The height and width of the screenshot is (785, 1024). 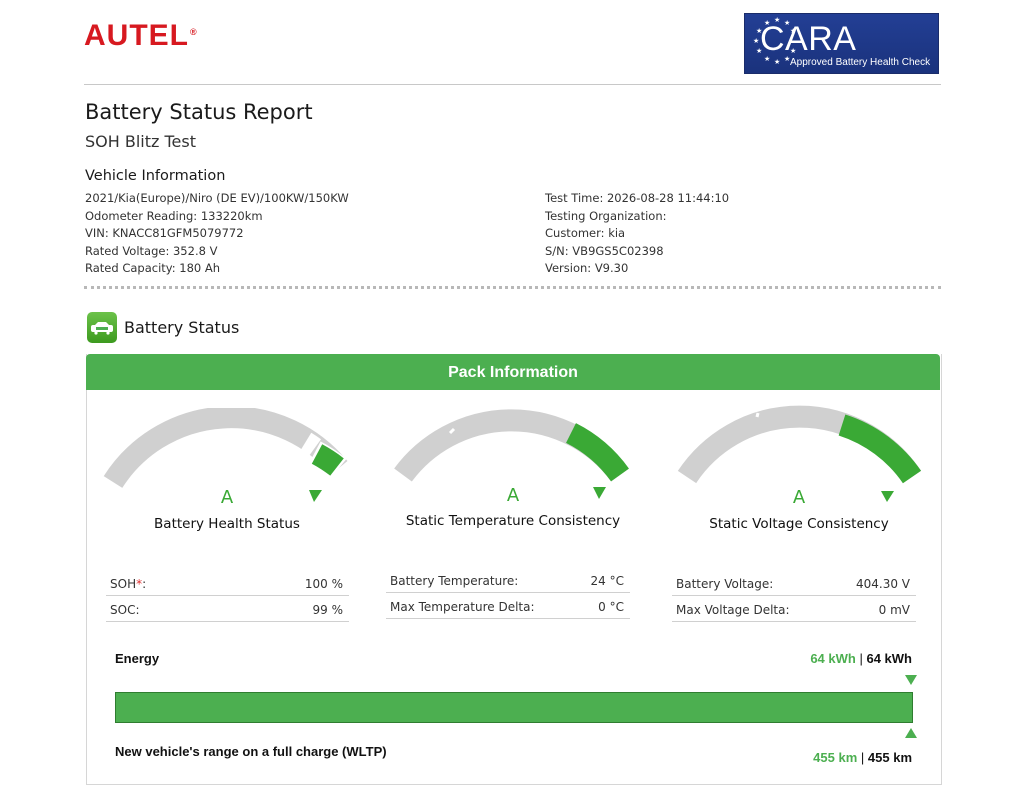 What do you see at coordinates (808, 39) in the screenshot?
I see `cara-word: CARA` at bounding box center [808, 39].